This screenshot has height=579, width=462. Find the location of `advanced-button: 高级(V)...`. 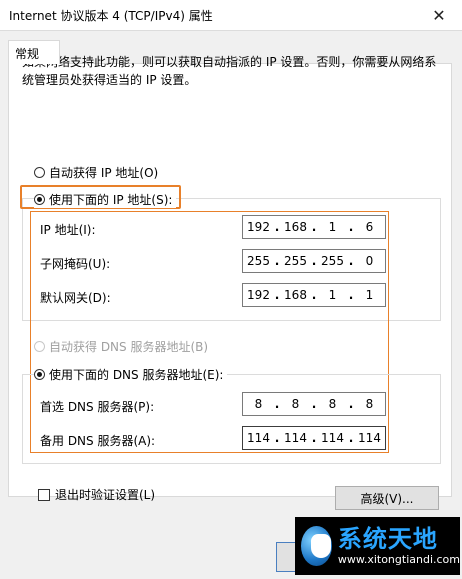

advanced-button: 高级(V)... is located at coordinates (387, 498).